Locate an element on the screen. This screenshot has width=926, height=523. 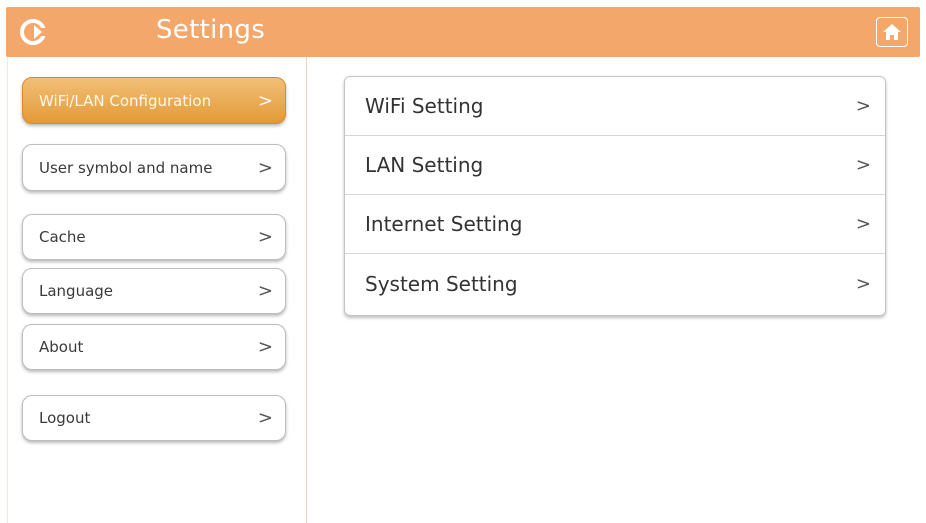
back-arrow-icon is located at coordinates (33, 32).